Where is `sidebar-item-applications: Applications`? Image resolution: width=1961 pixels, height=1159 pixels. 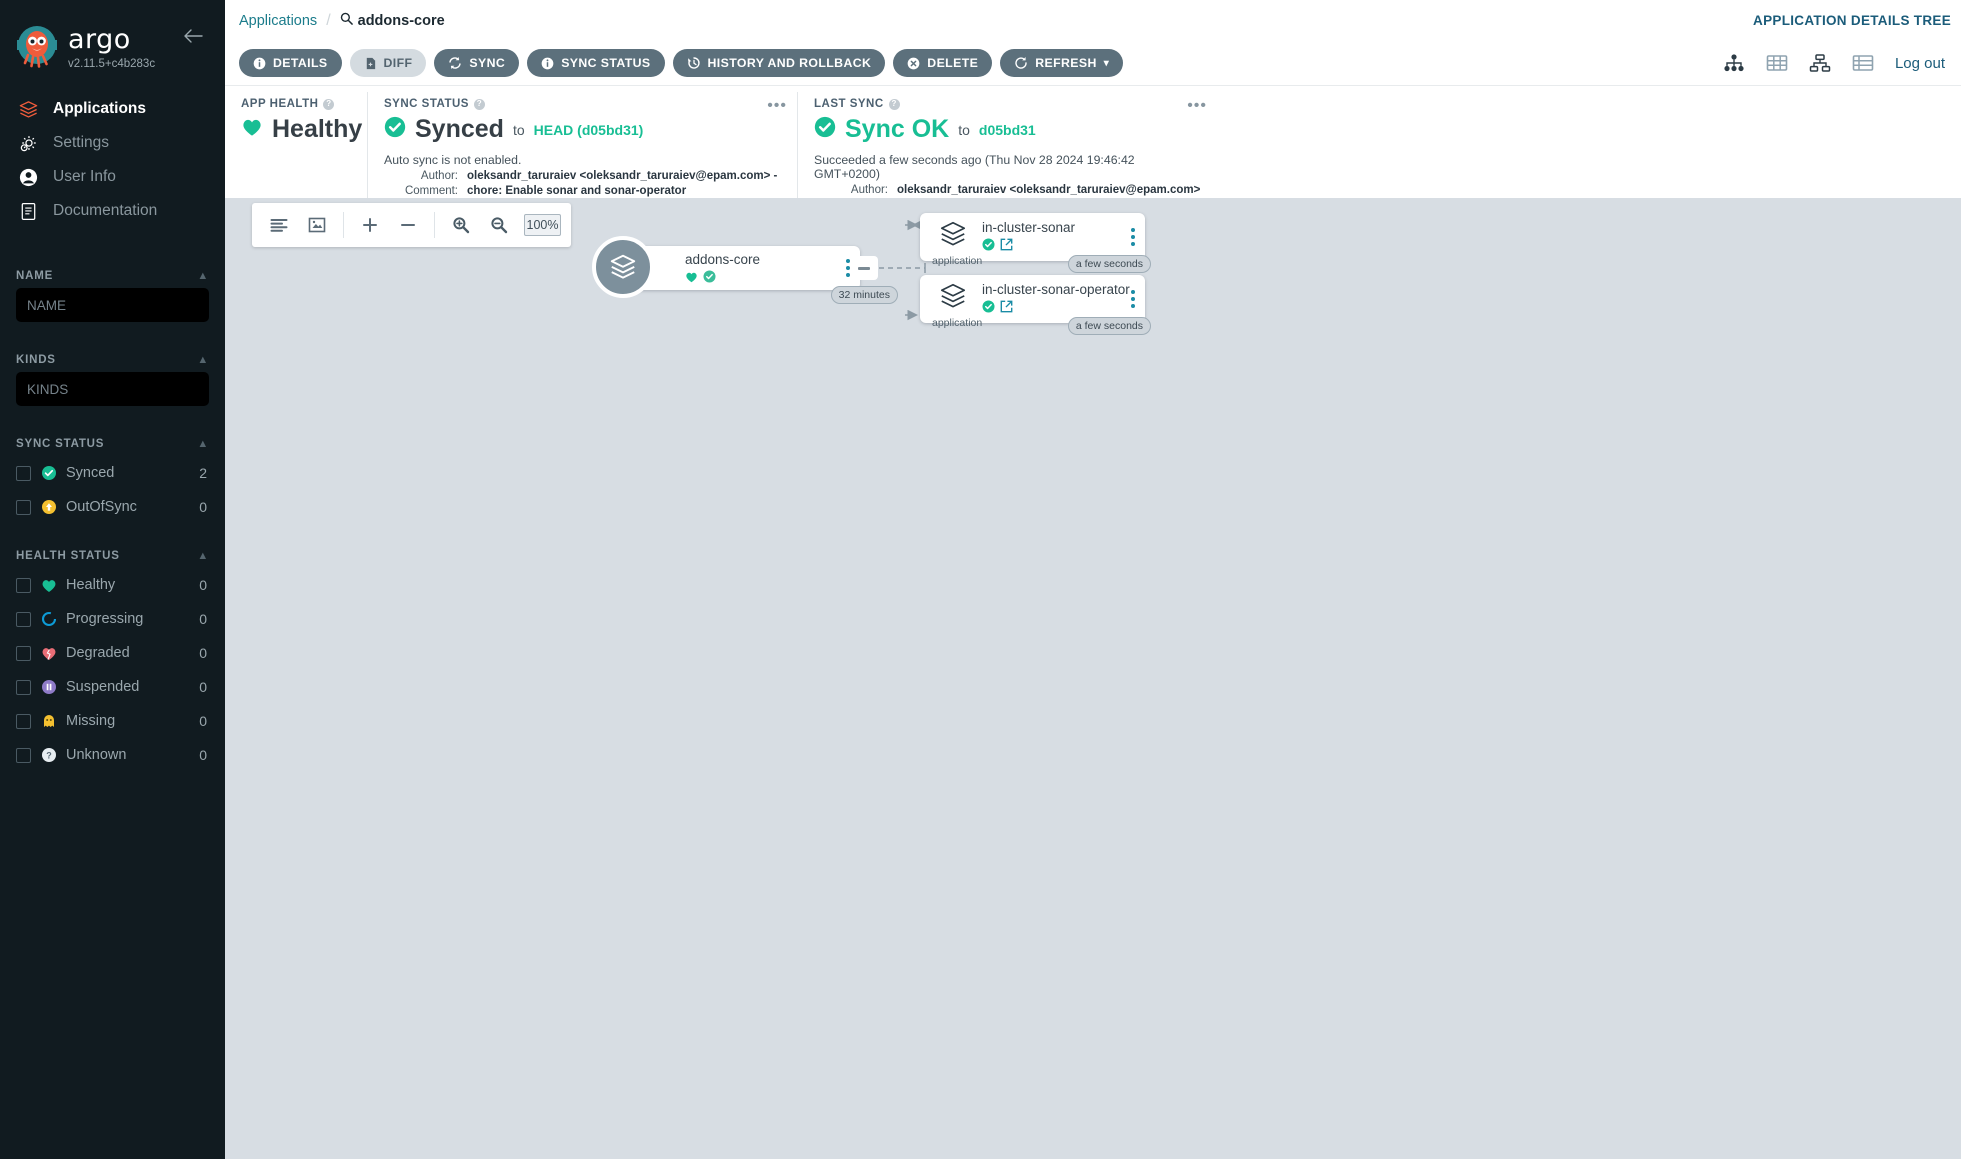 sidebar-item-applications: Applications is located at coordinates (112, 109).